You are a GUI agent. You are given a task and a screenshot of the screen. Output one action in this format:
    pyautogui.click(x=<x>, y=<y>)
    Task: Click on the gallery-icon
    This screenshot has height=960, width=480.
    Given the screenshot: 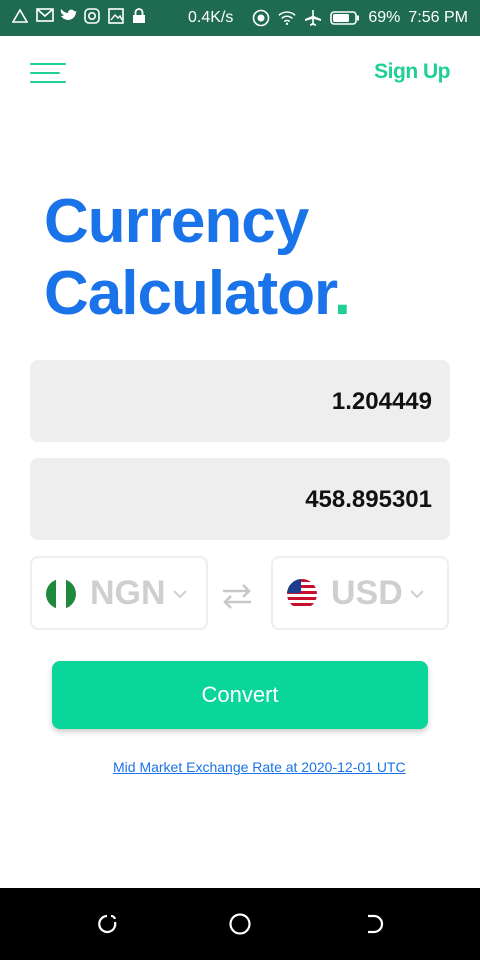 What is the action you would take?
    pyautogui.click(x=117, y=17)
    